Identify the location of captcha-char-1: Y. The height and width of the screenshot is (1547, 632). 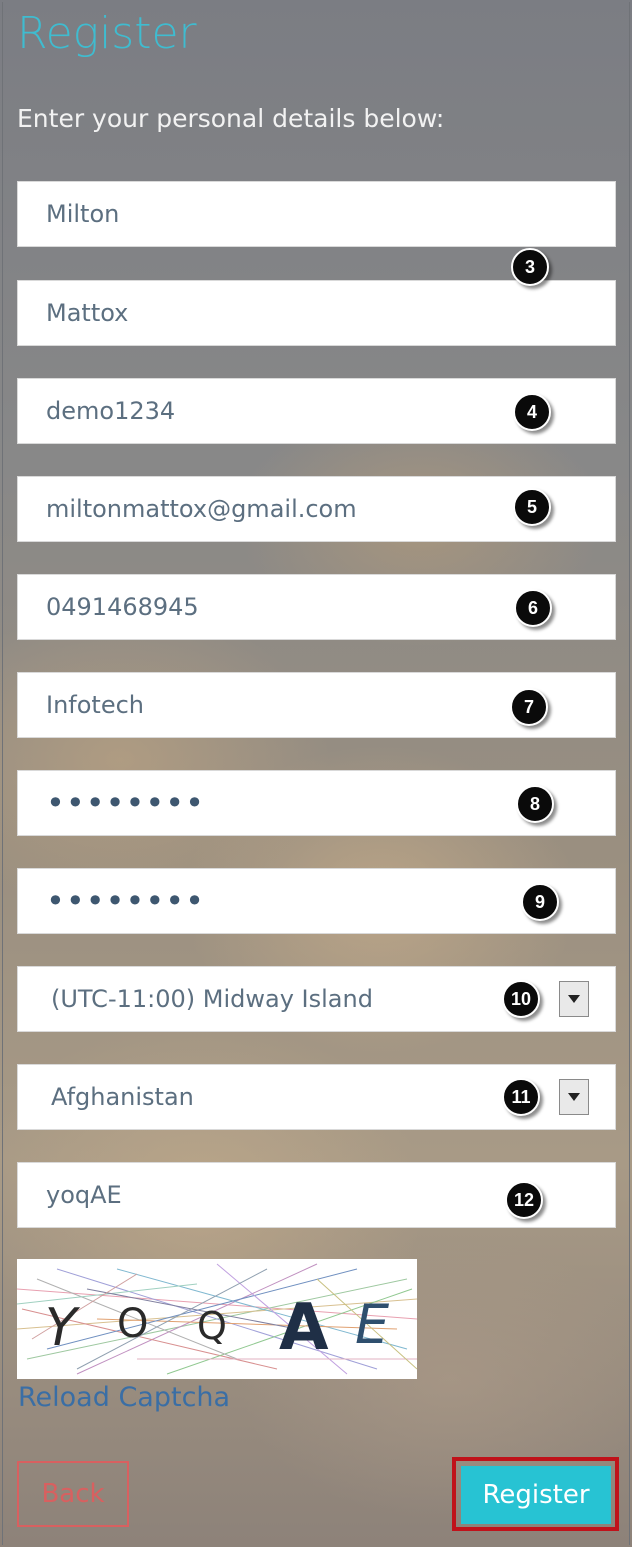
(63, 1328).